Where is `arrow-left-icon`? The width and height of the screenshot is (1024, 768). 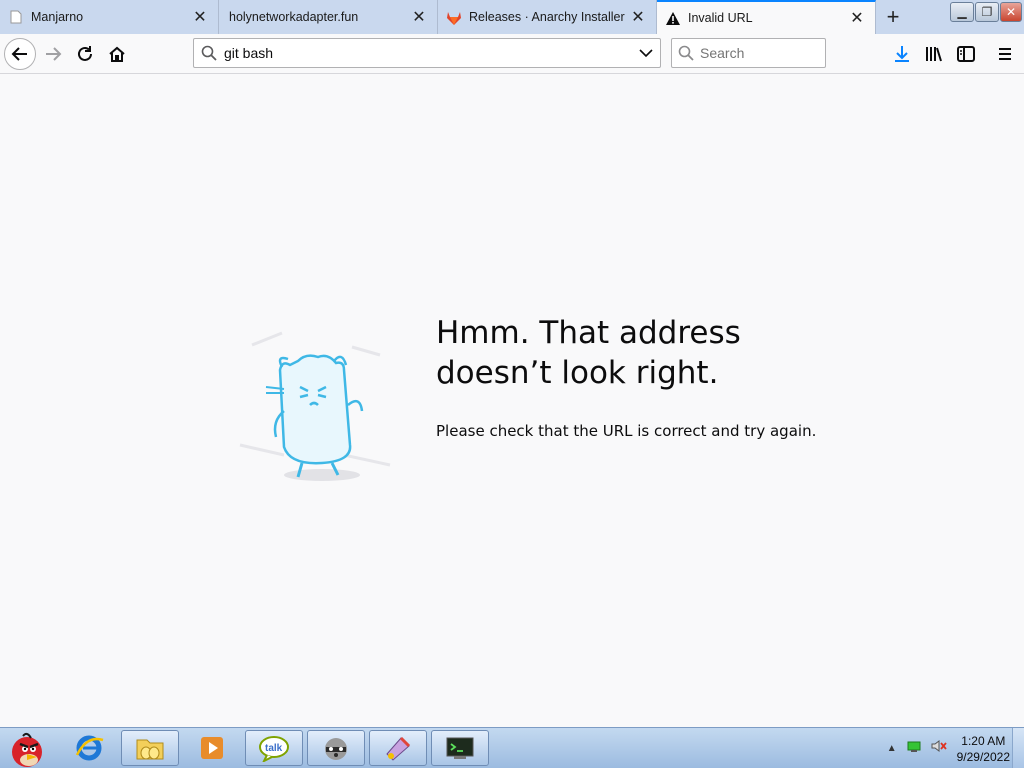
arrow-left-icon is located at coordinates (19, 54).